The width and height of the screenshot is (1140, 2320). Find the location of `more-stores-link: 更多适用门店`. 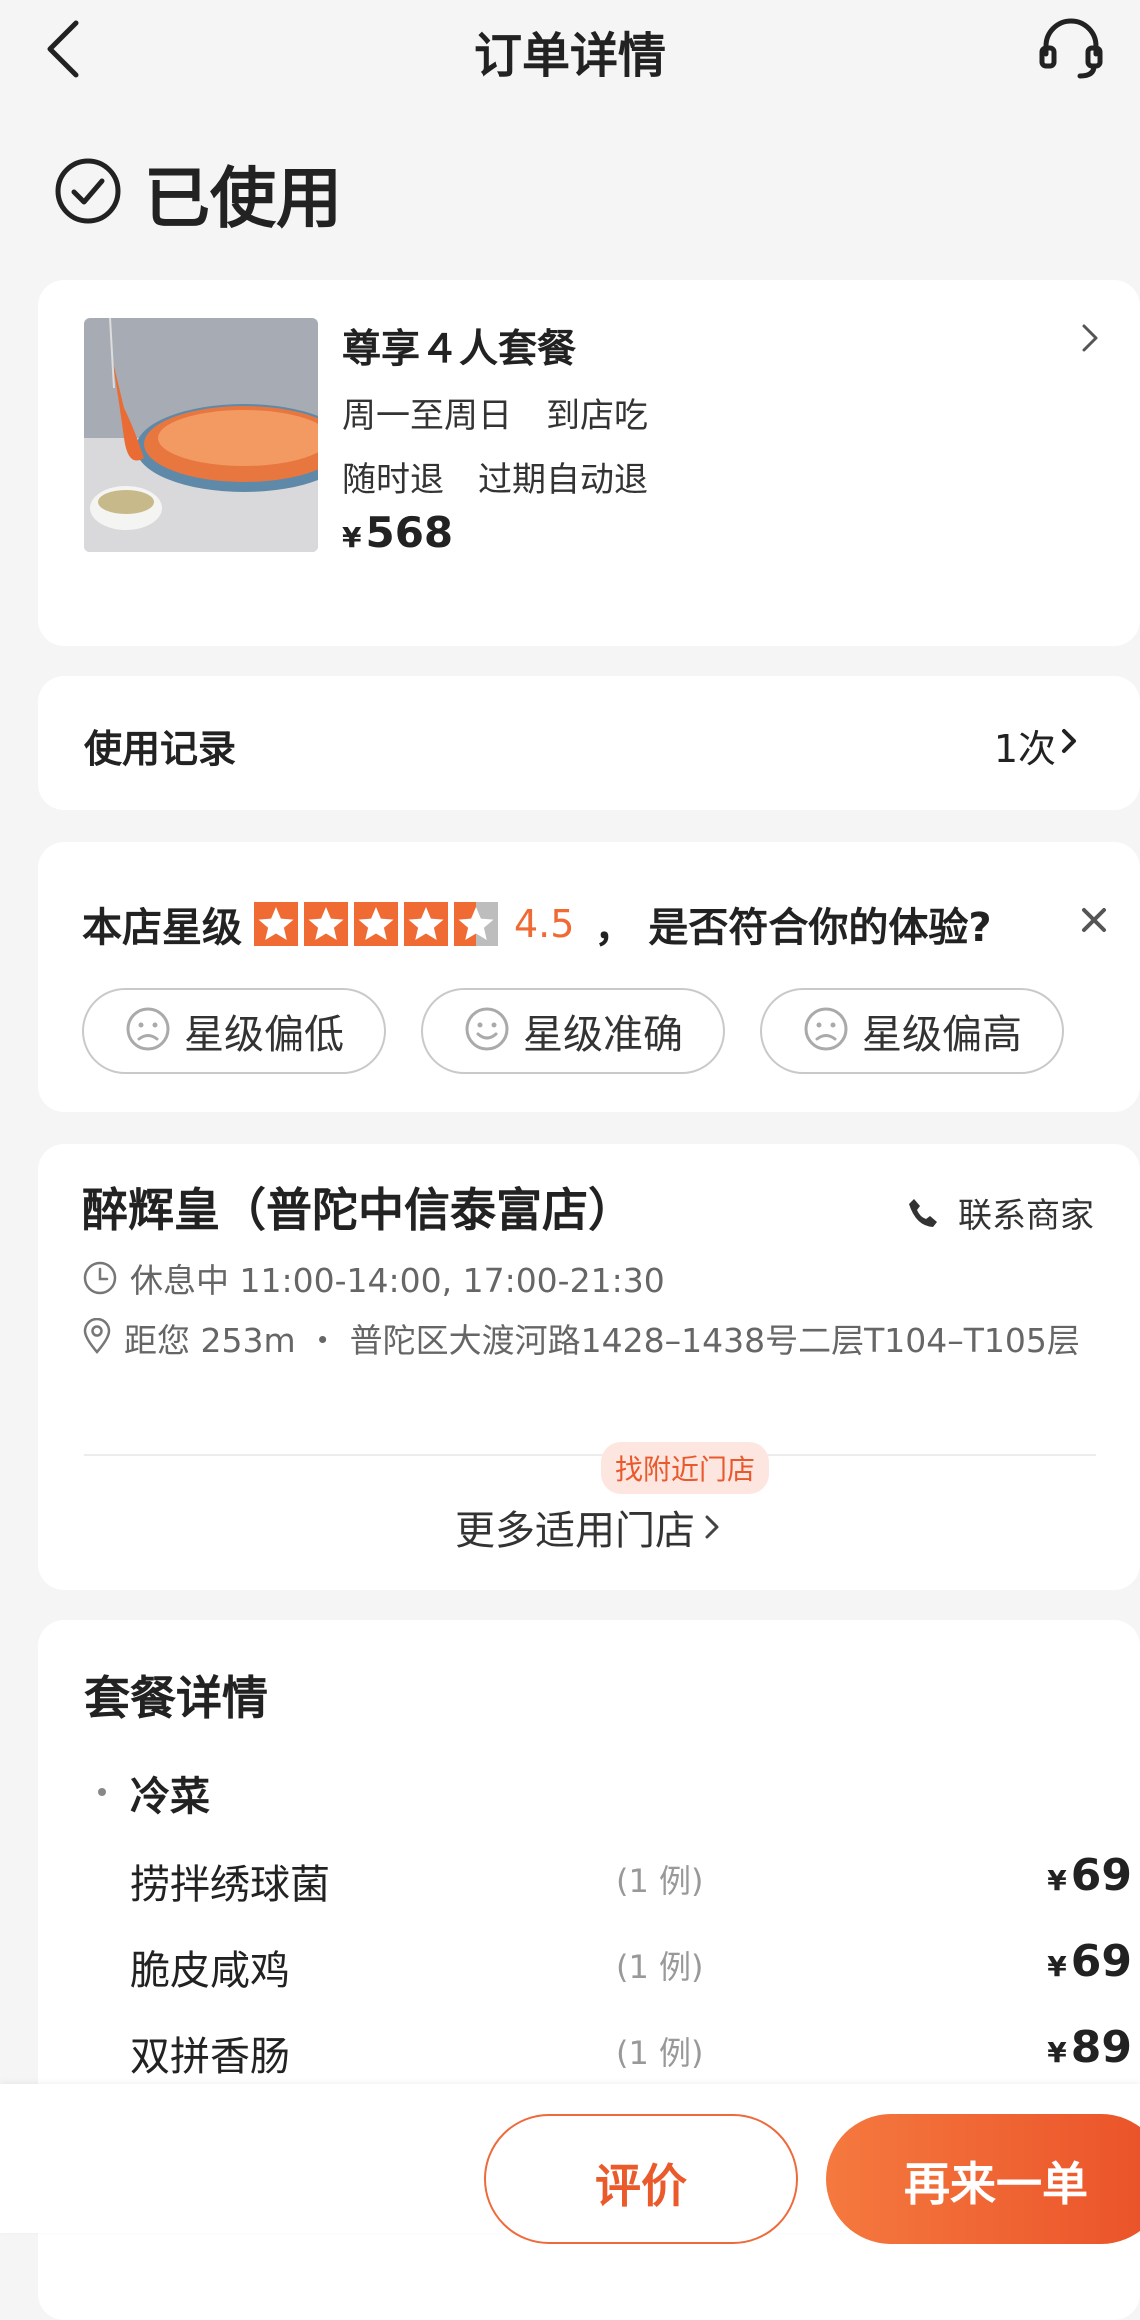

more-stores-link: 更多适用门店 is located at coordinates (589, 1527).